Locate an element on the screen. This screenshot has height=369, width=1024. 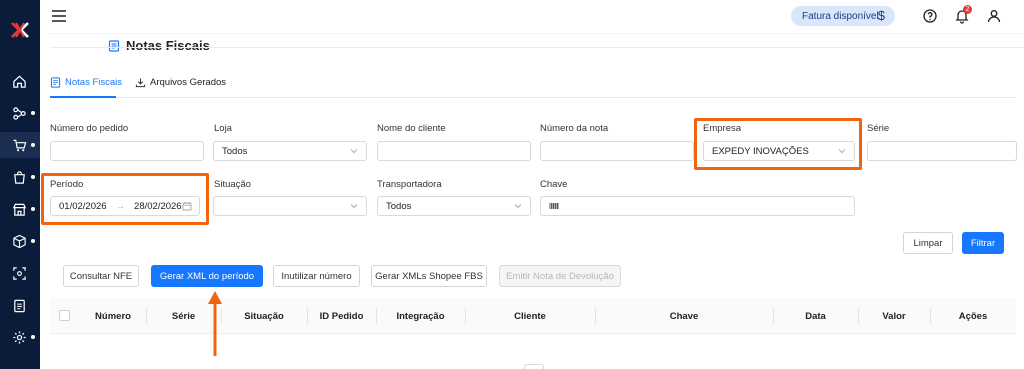
situacao-select is located at coordinates (290, 206).